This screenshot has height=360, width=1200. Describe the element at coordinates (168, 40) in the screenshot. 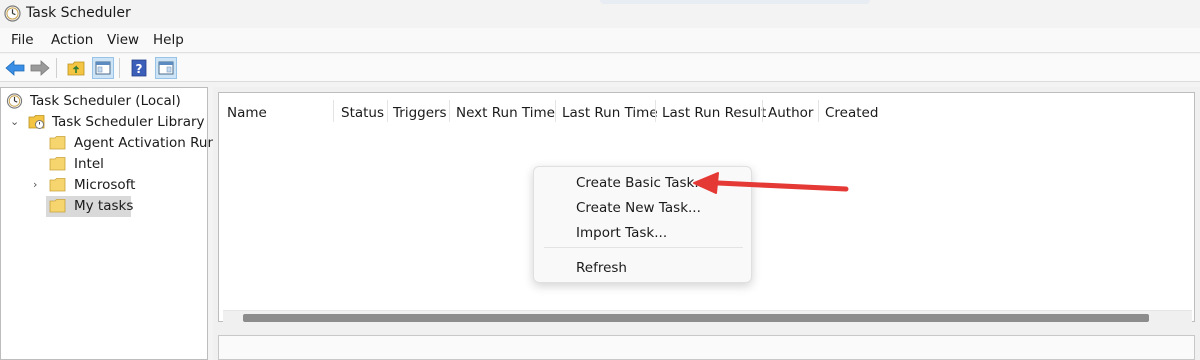

I see `menu-help: Help` at that location.